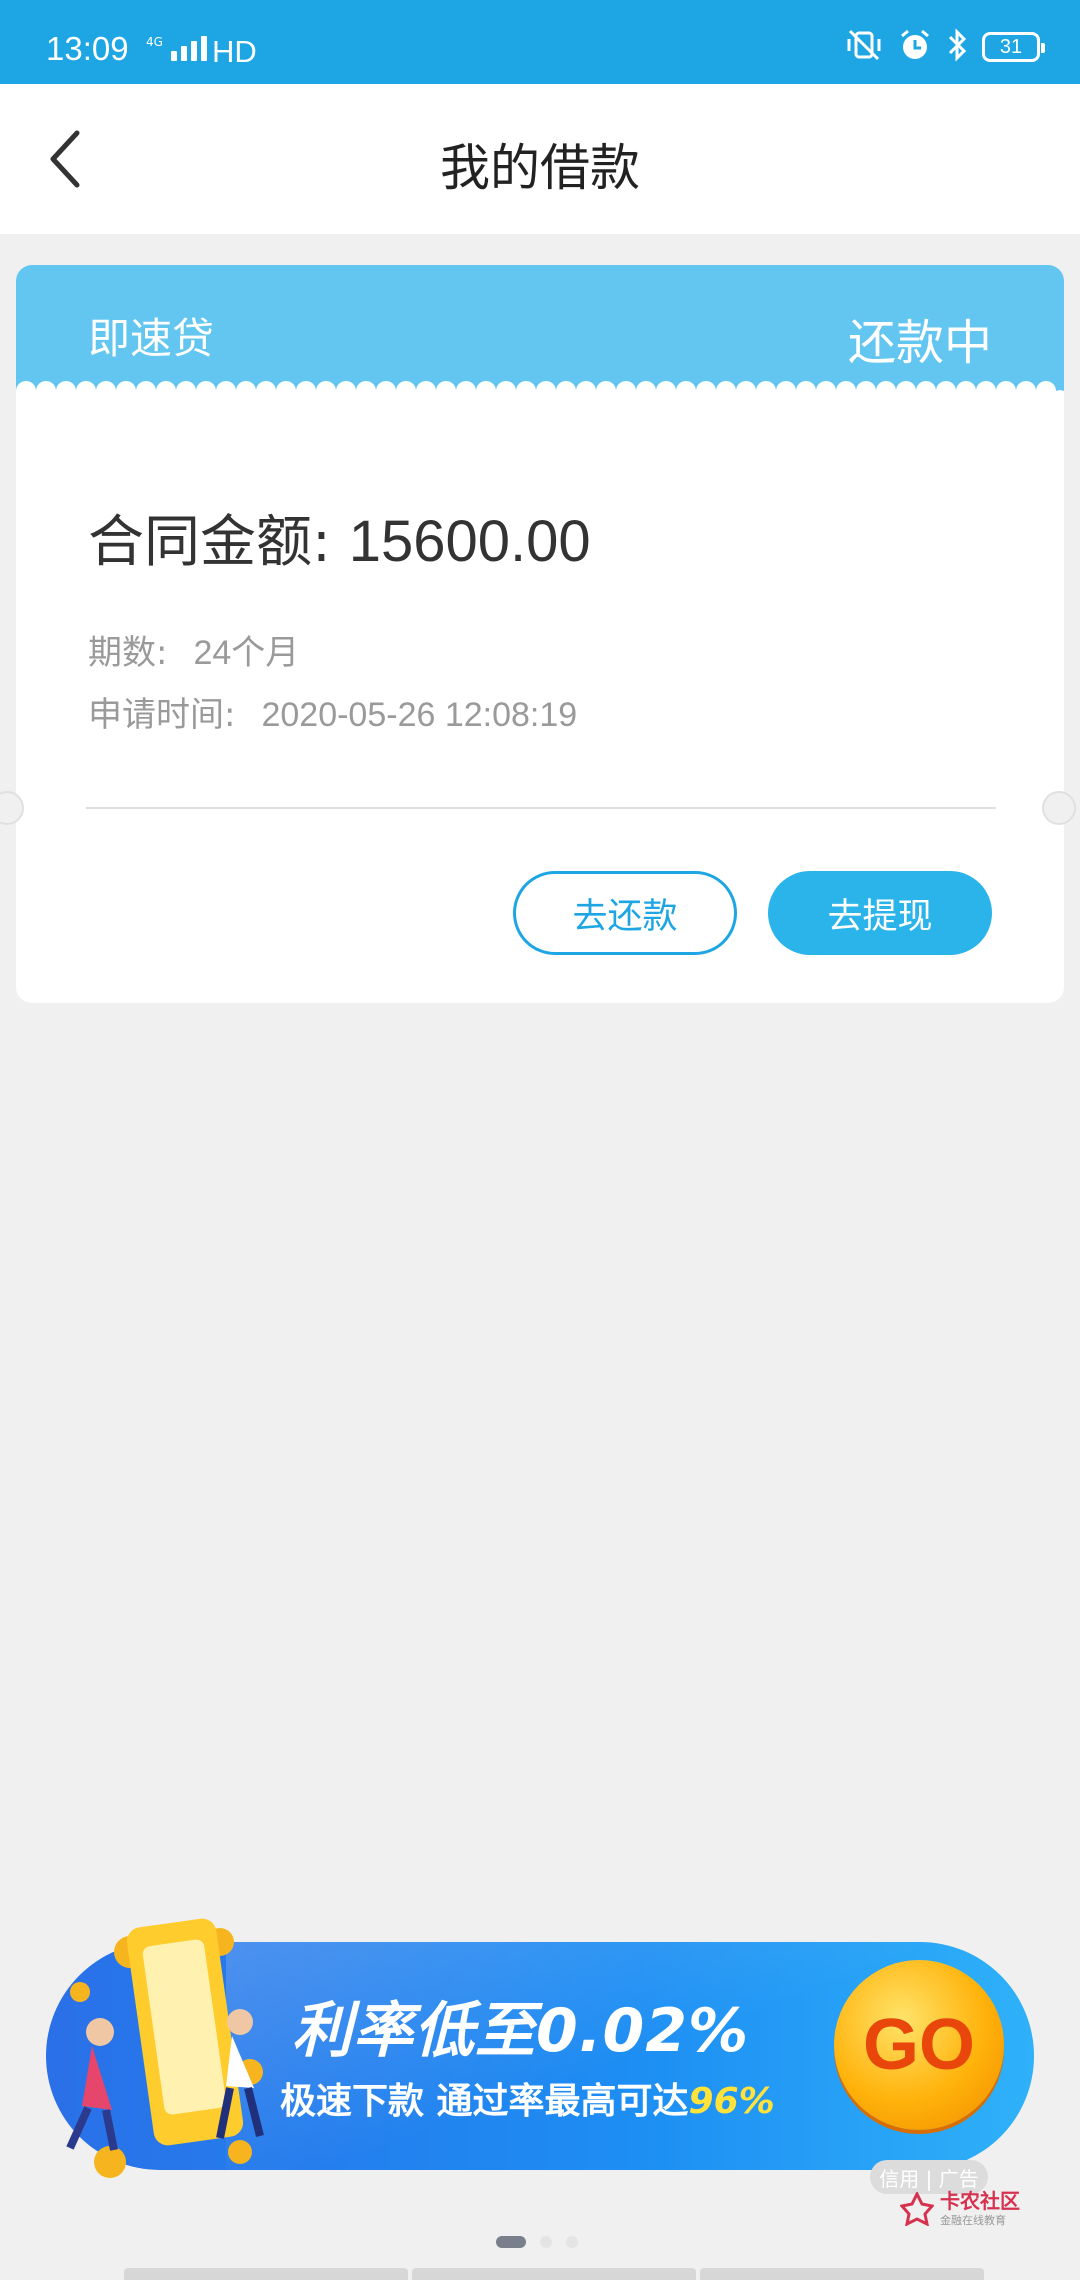  What do you see at coordinates (540, 331) in the screenshot?
I see `loan-card-header: 即速贷 还款中` at bounding box center [540, 331].